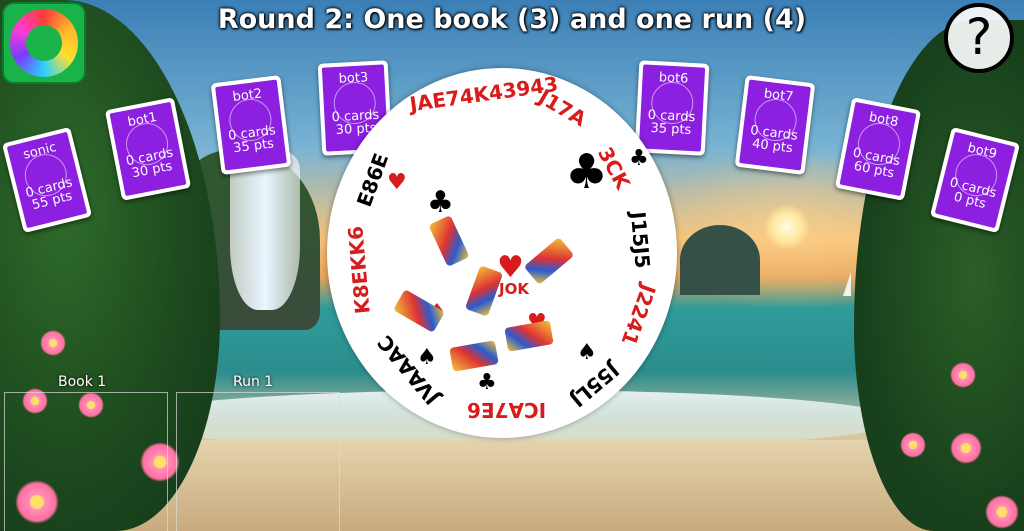 This screenshot has height=531, width=1024. Describe the element at coordinates (142, 120) in the screenshot. I see `player-name: bot1` at that location.